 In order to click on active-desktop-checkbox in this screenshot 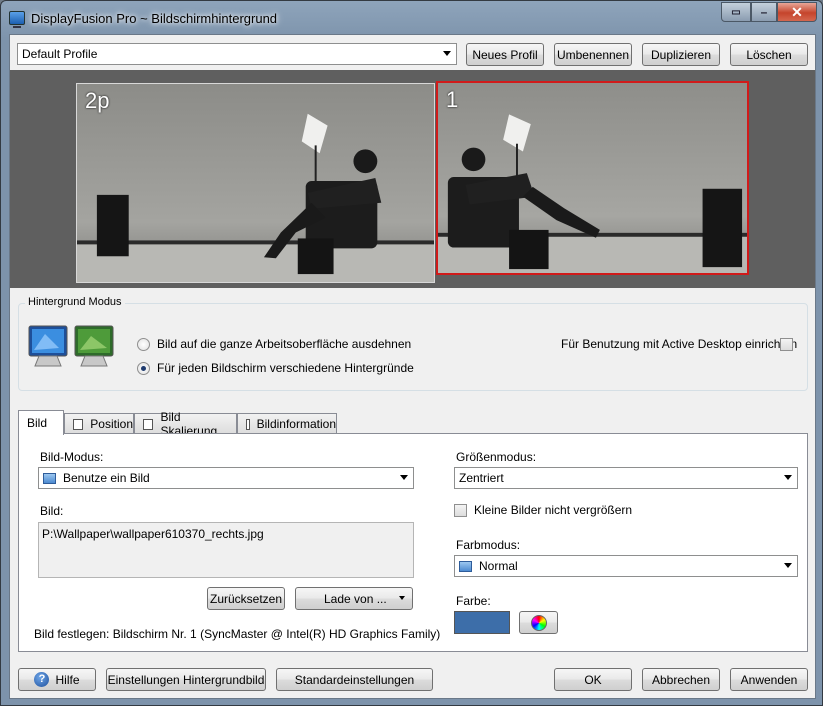, I will do `click(786, 344)`.